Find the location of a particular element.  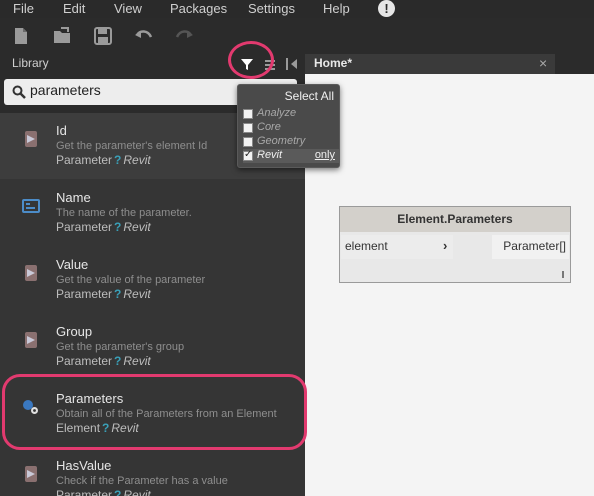

input-port-element: element › is located at coordinates (397, 247).